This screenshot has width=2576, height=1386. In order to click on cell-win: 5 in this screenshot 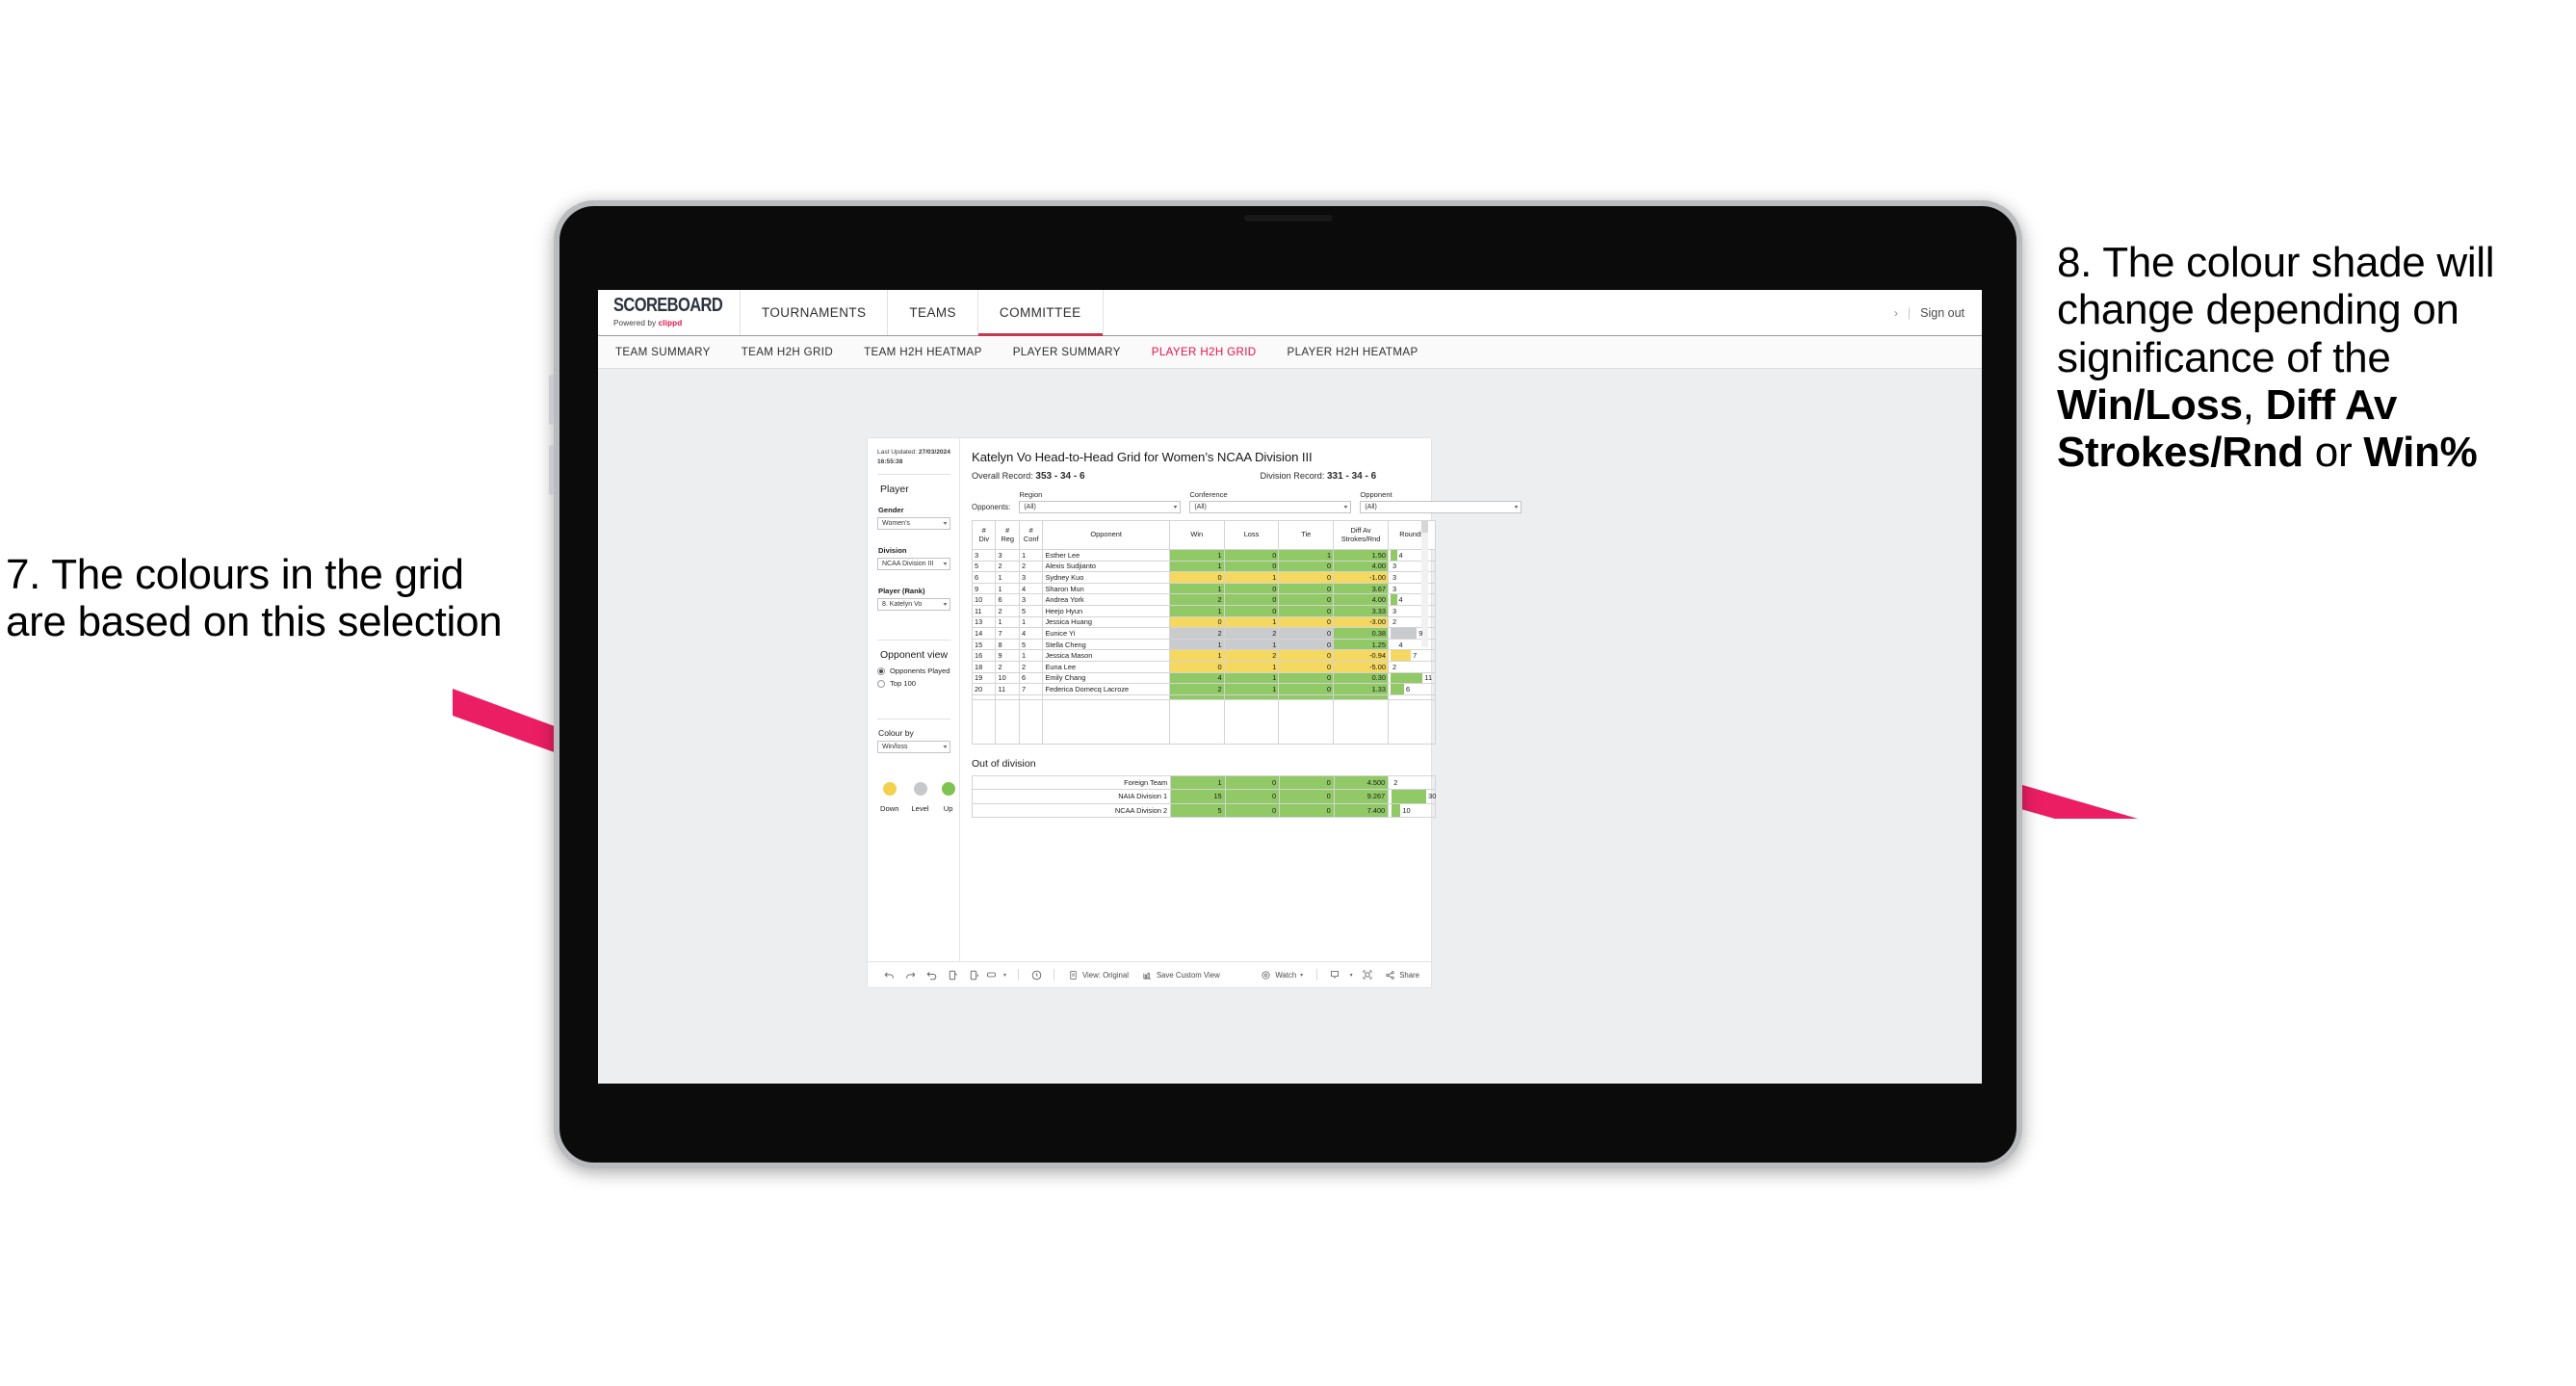, I will do `click(1198, 810)`.